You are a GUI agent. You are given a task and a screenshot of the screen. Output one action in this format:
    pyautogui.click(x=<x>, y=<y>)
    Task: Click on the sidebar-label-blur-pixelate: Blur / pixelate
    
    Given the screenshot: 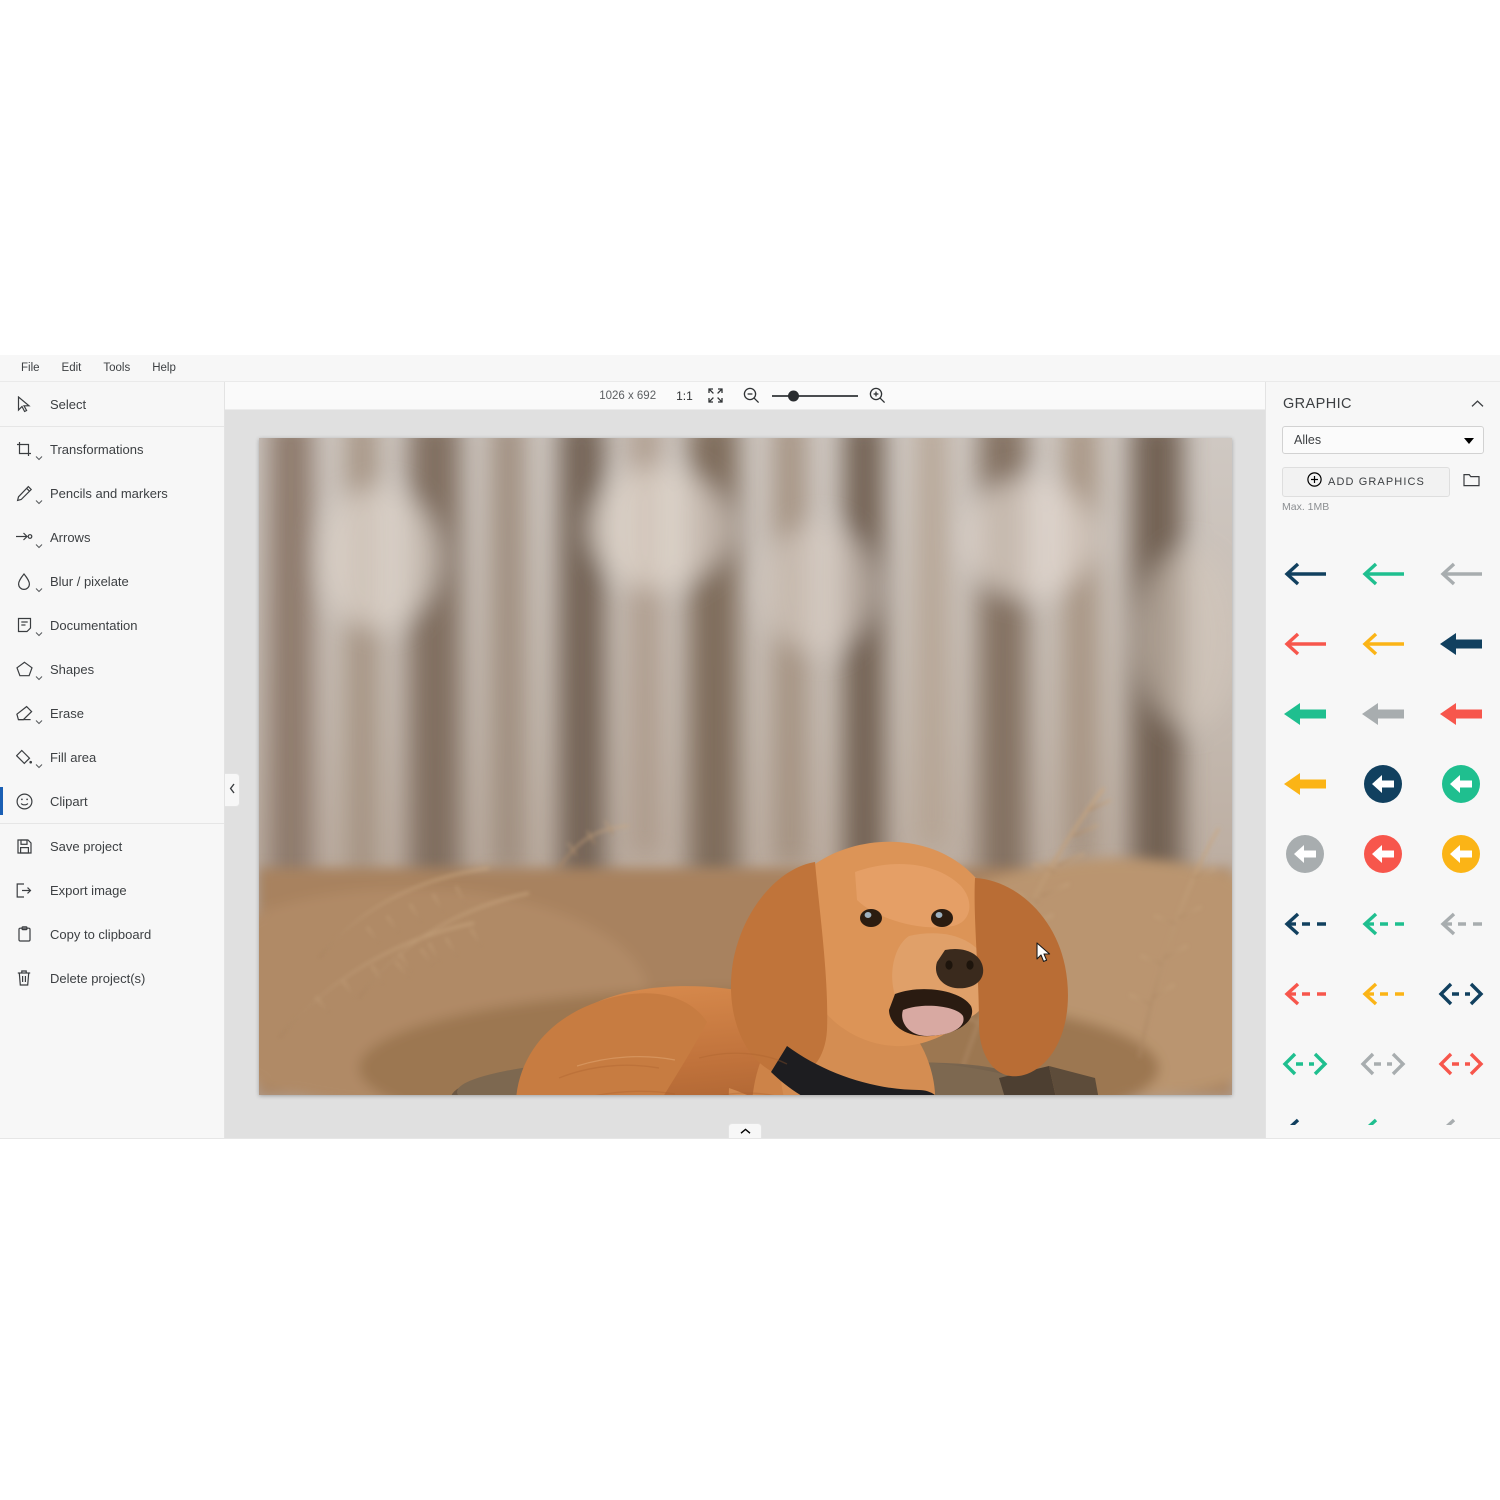 What is the action you would take?
    pyautogui.click(x=89, y=581)
    